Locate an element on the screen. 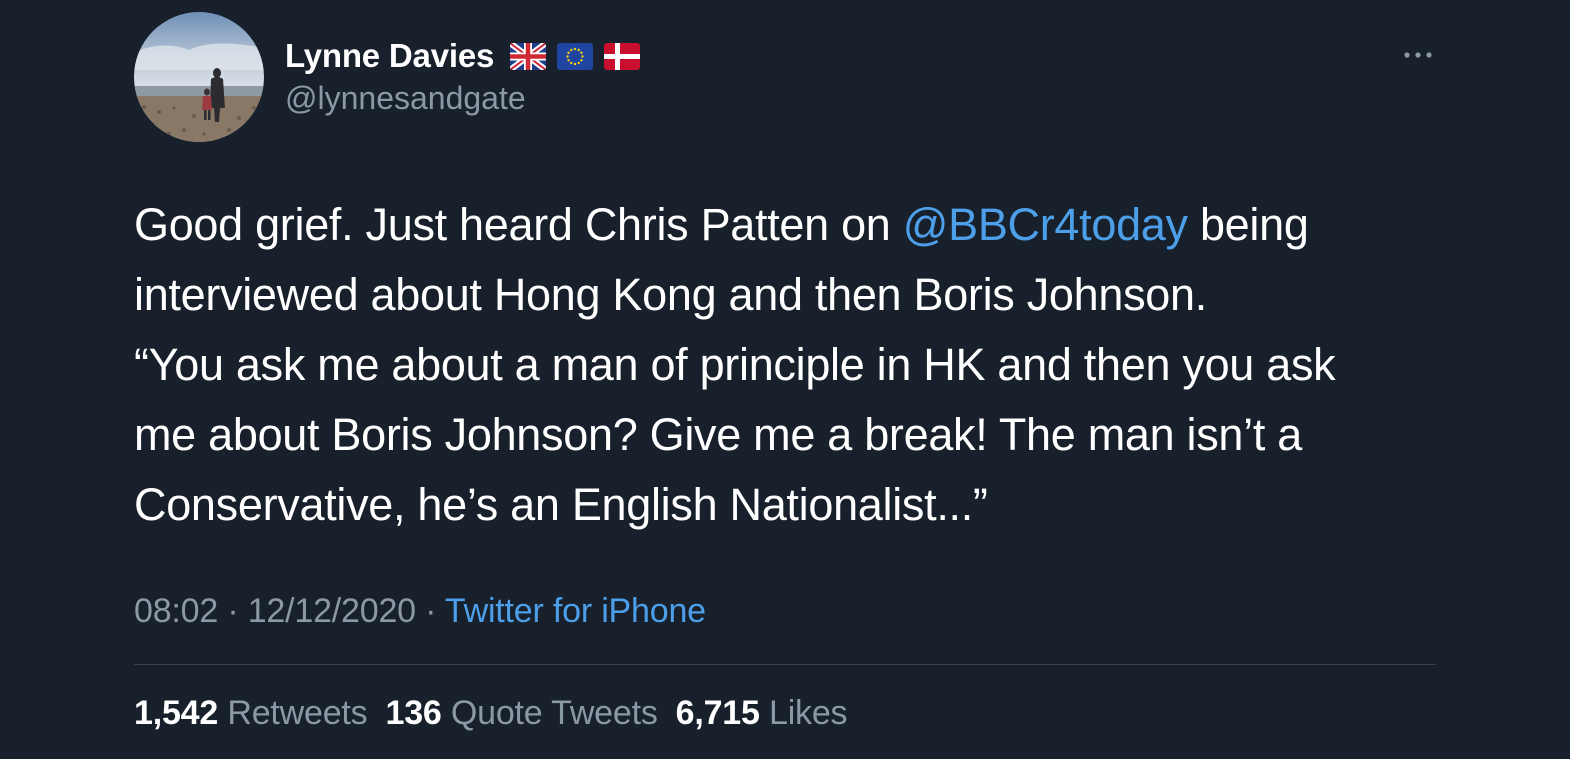 The width and height of the screenshot is (1570, 759). user-handle: @lynnesandgate is located at coordinates (405, 98).